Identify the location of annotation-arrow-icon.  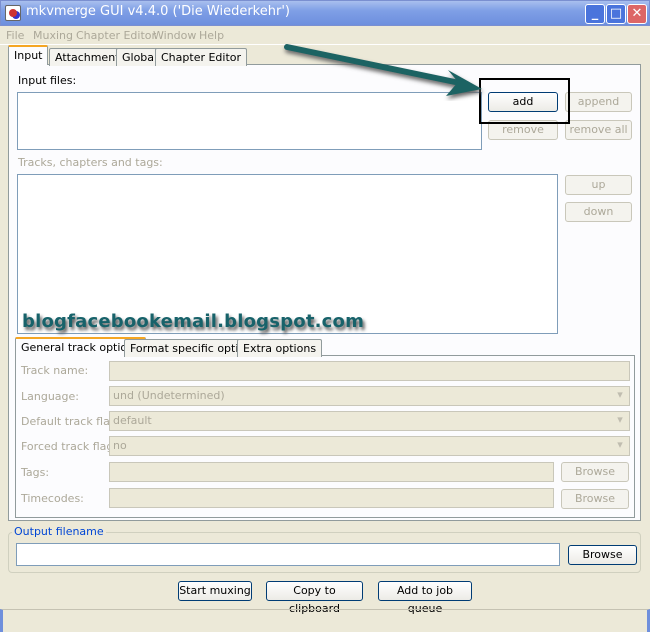
(383, 70).